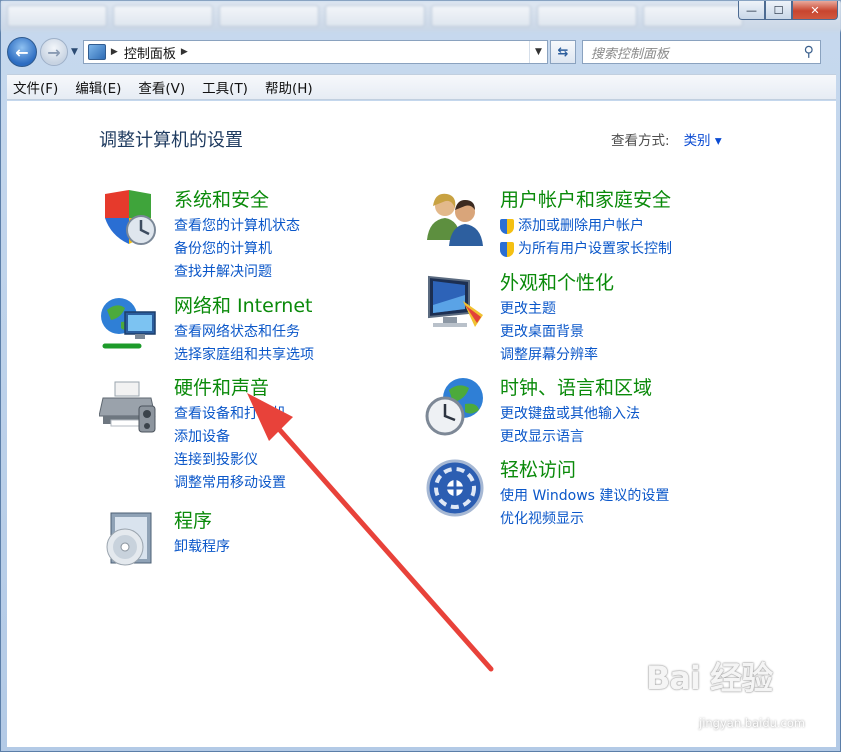  Describe the element at coordinates (129, 406) in the screenshot. I see `printer-icon` at that location.